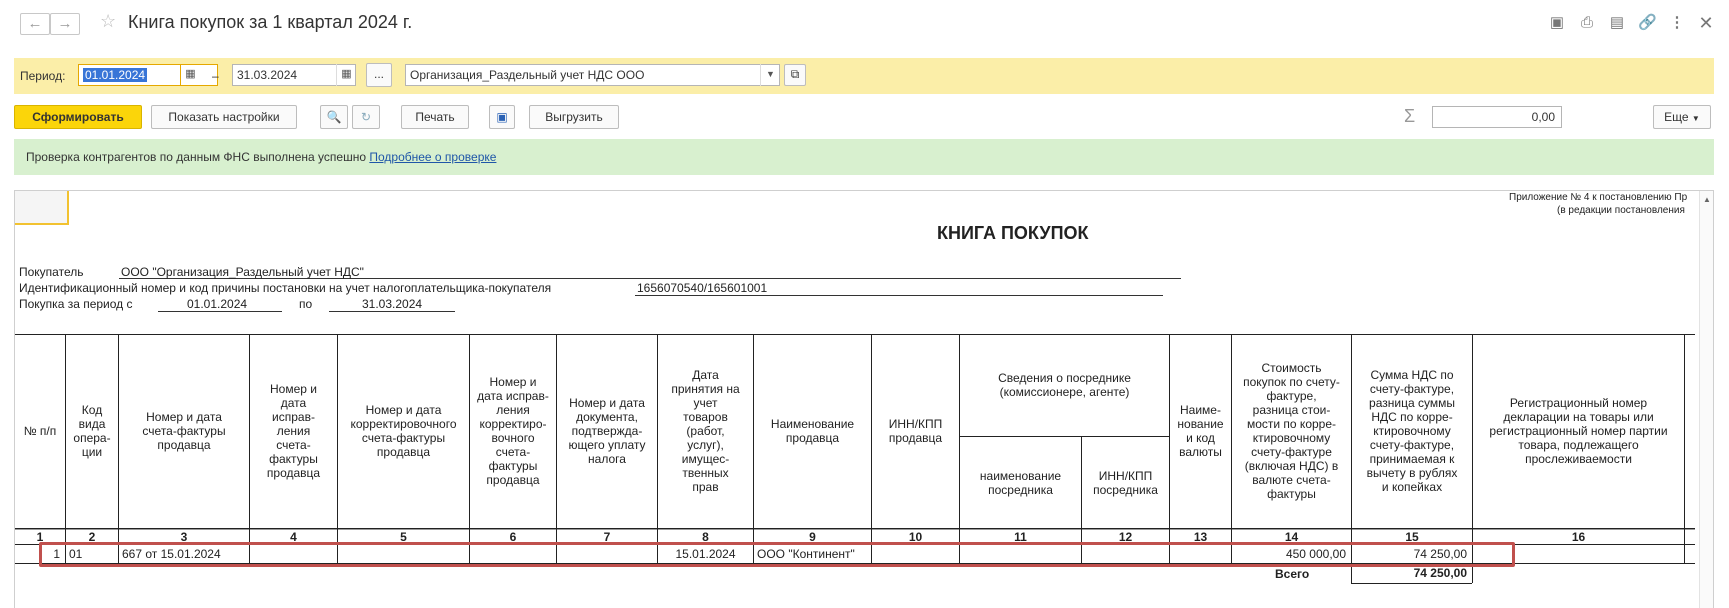 This screenshot has width=1729, height=608. What do you see at coordinates (527, 75) in the screenshot?
I see `organization-value: Организация_Раздельный учет НДС ООО` at bounding box center [527, 75].